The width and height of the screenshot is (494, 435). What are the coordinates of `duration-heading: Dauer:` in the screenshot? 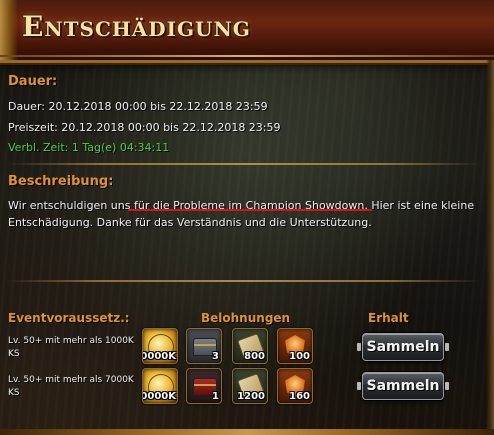 It's located at (33, 81).